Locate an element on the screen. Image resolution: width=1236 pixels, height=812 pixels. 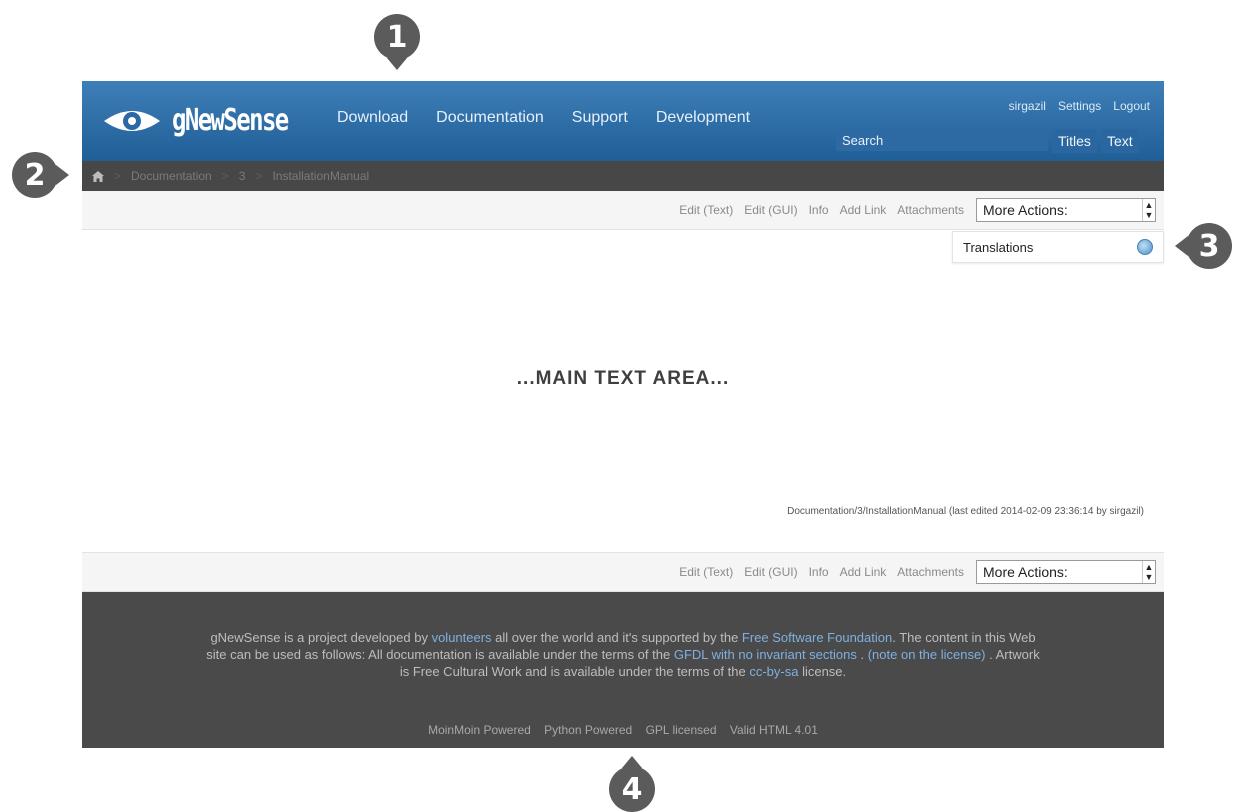
fsf-link: Free Software Foundation is located at coordinates (817, 637).